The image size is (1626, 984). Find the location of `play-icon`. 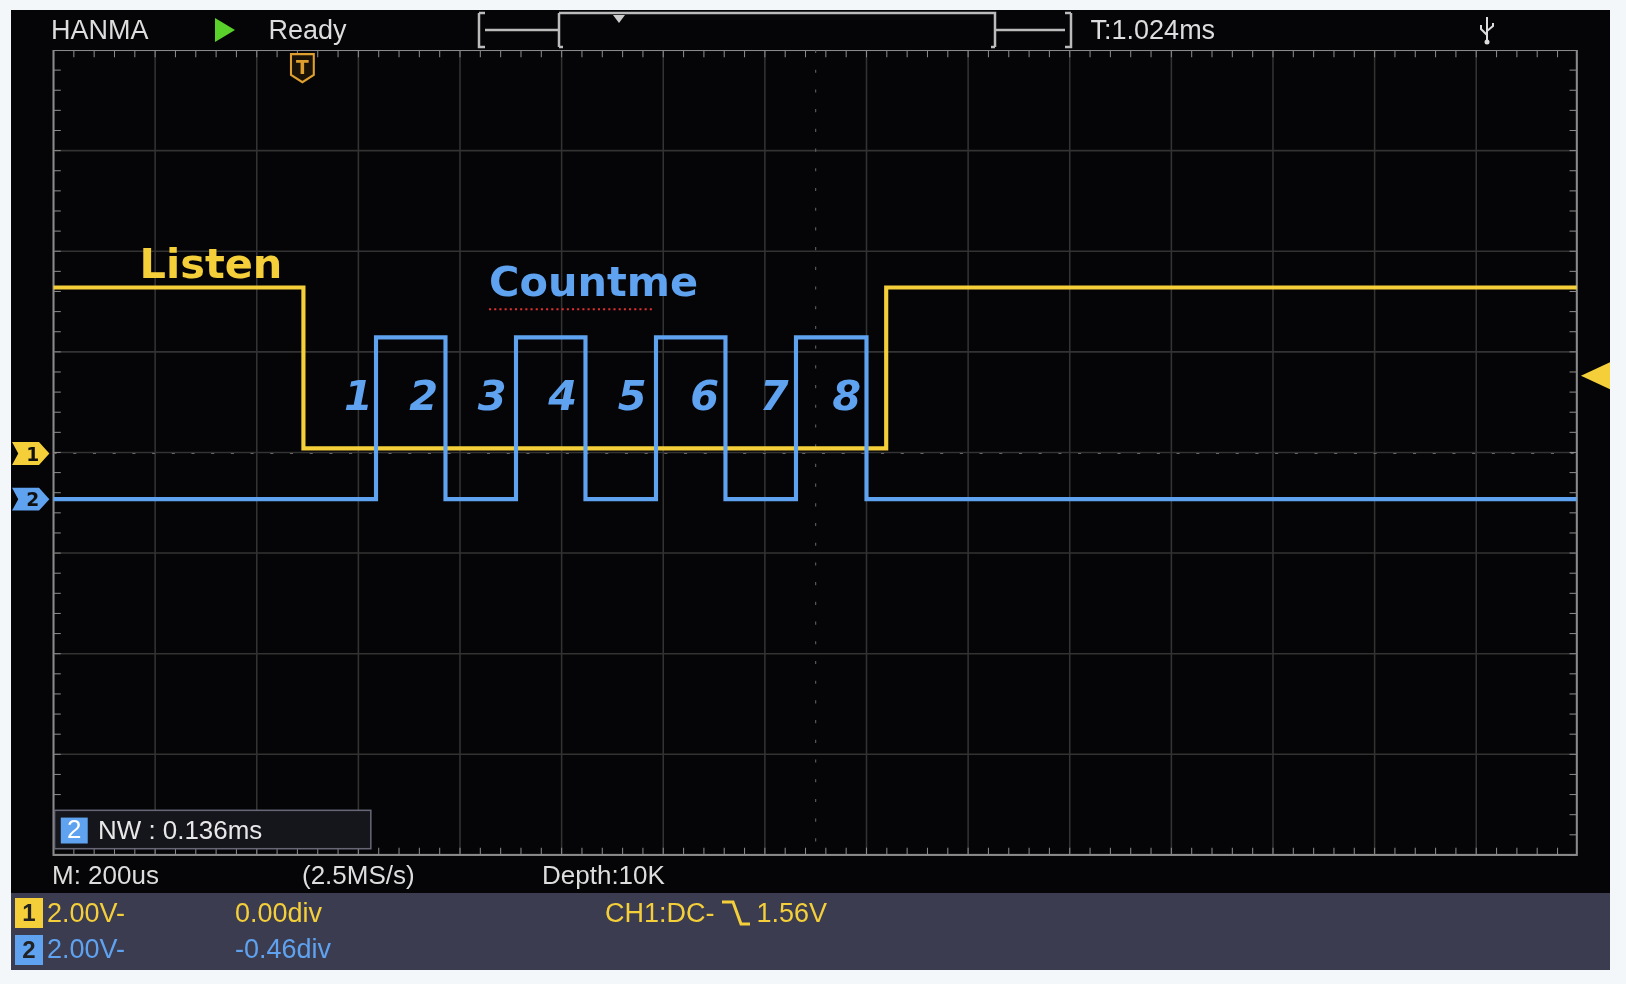

play-icon is located at coordinates (224, 30).